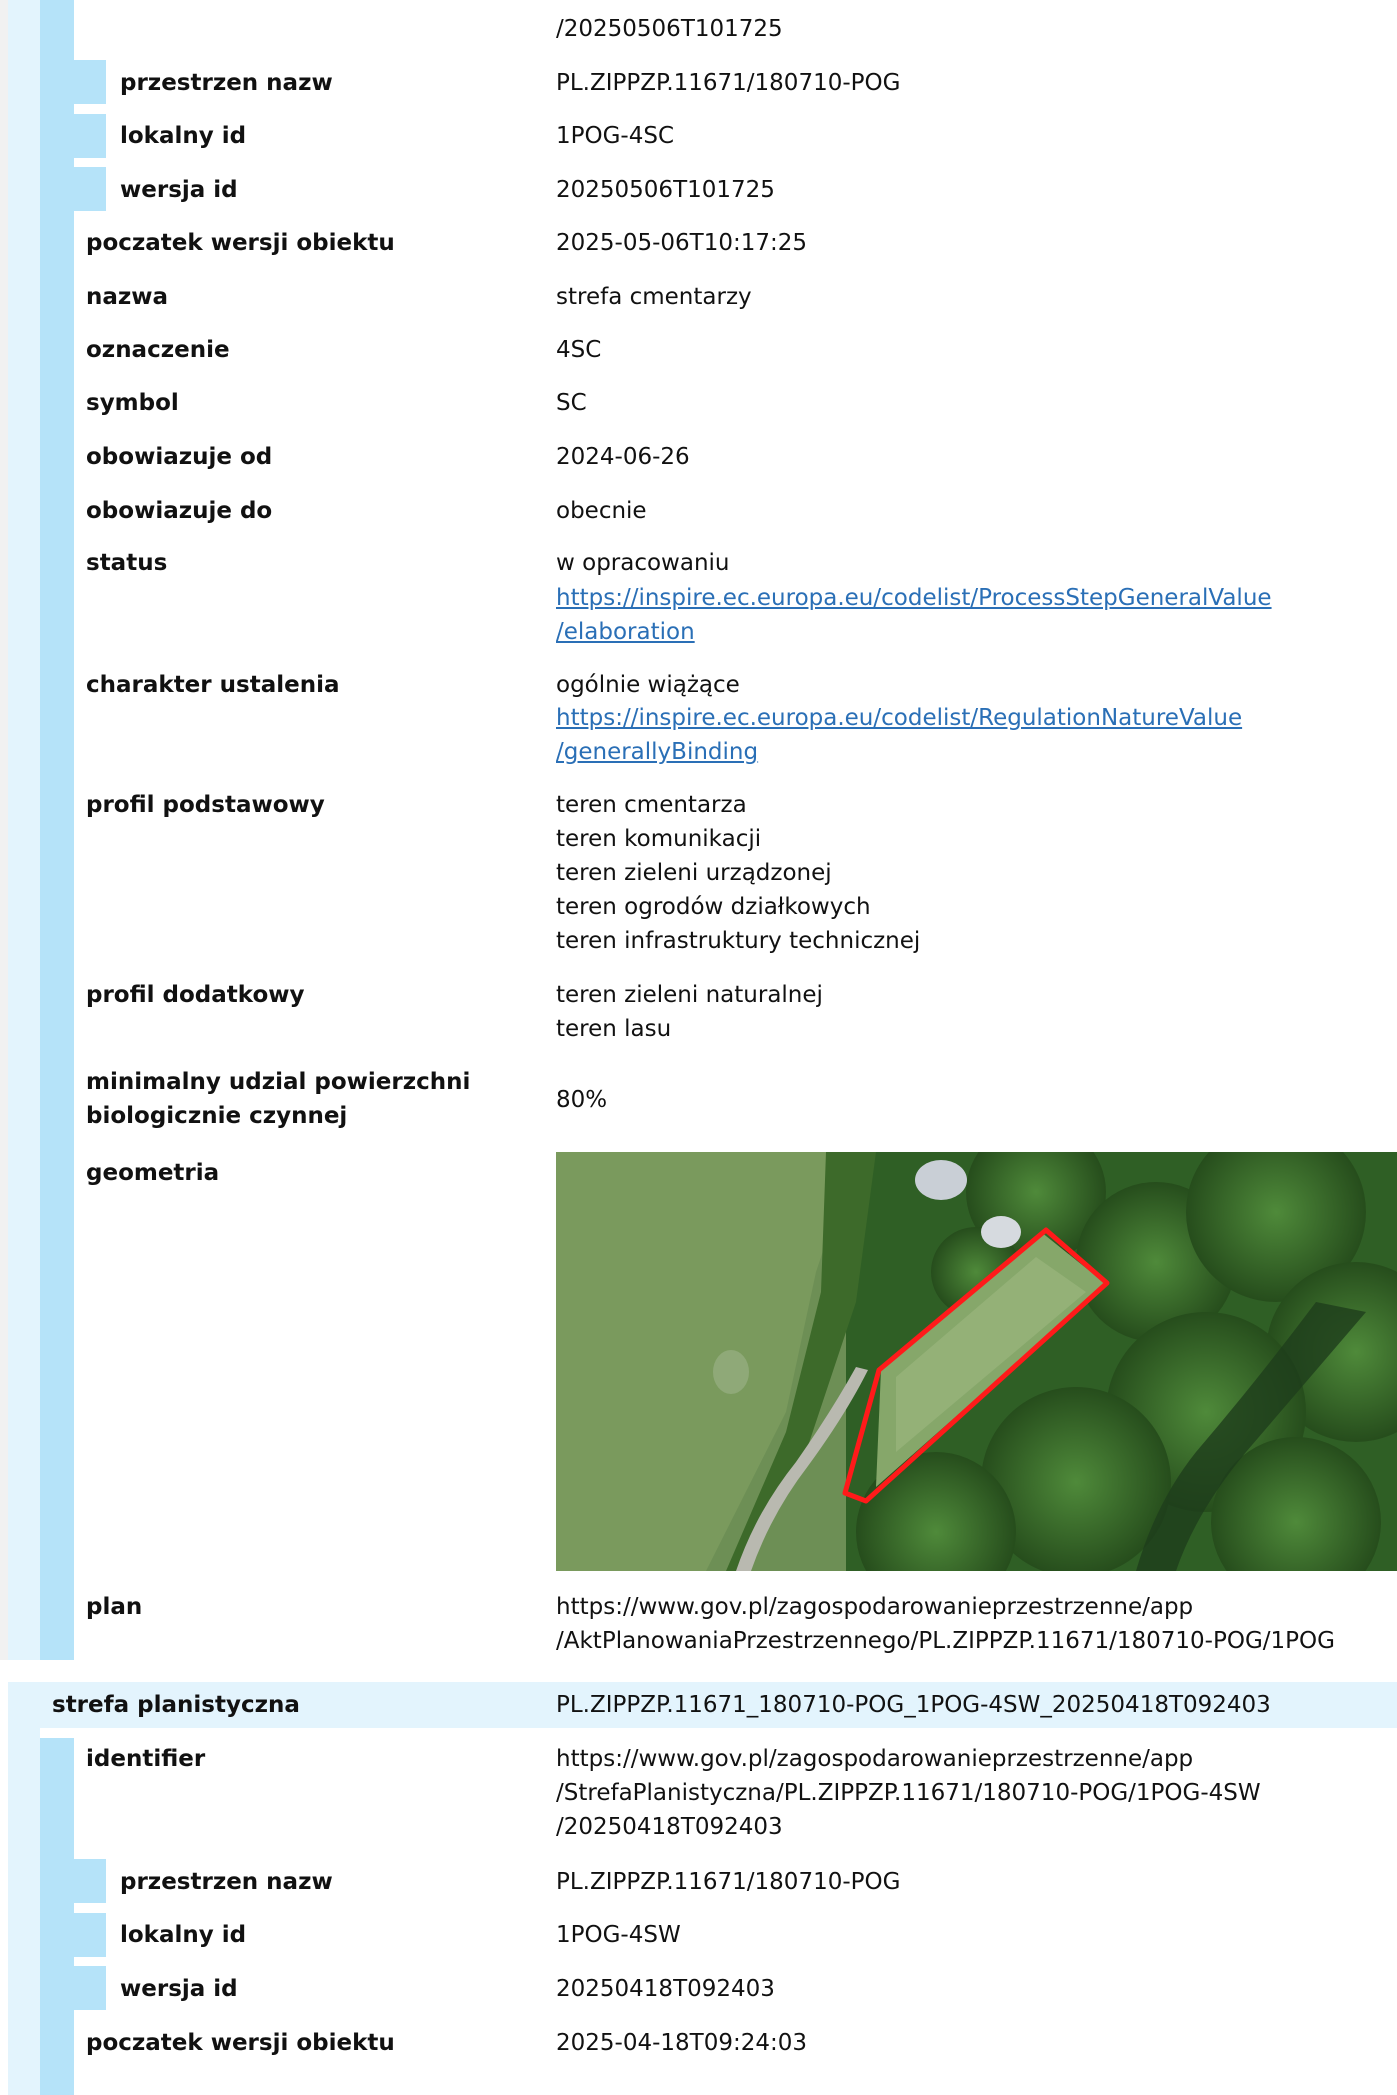 The height and width of the screenshot is (2095, 1397). Describe the element at coordinates (127, 563) in the screenshot. I see `status-label: status` at that location.